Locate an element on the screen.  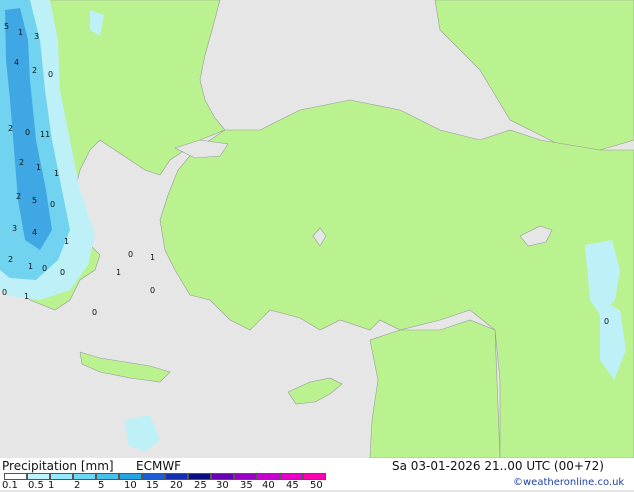
legend-tick-label: 2 is located at coordinates (77, 485).